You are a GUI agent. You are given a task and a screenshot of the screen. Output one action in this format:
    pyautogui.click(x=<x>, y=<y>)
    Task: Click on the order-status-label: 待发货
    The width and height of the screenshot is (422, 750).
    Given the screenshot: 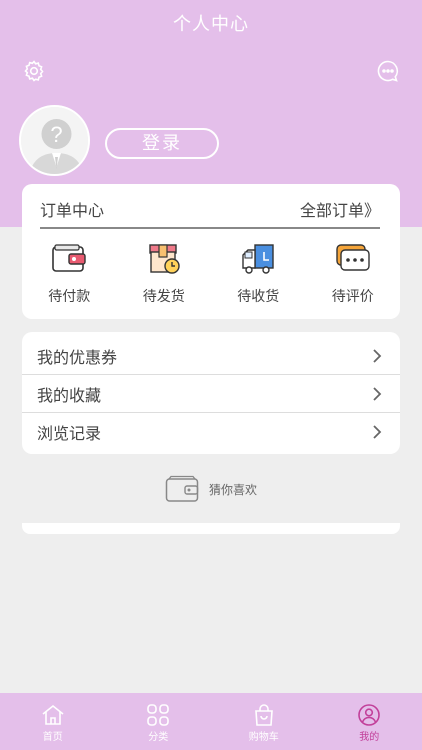 What is the action you would take?
    pyautogui.click(x=163, y=297)
    